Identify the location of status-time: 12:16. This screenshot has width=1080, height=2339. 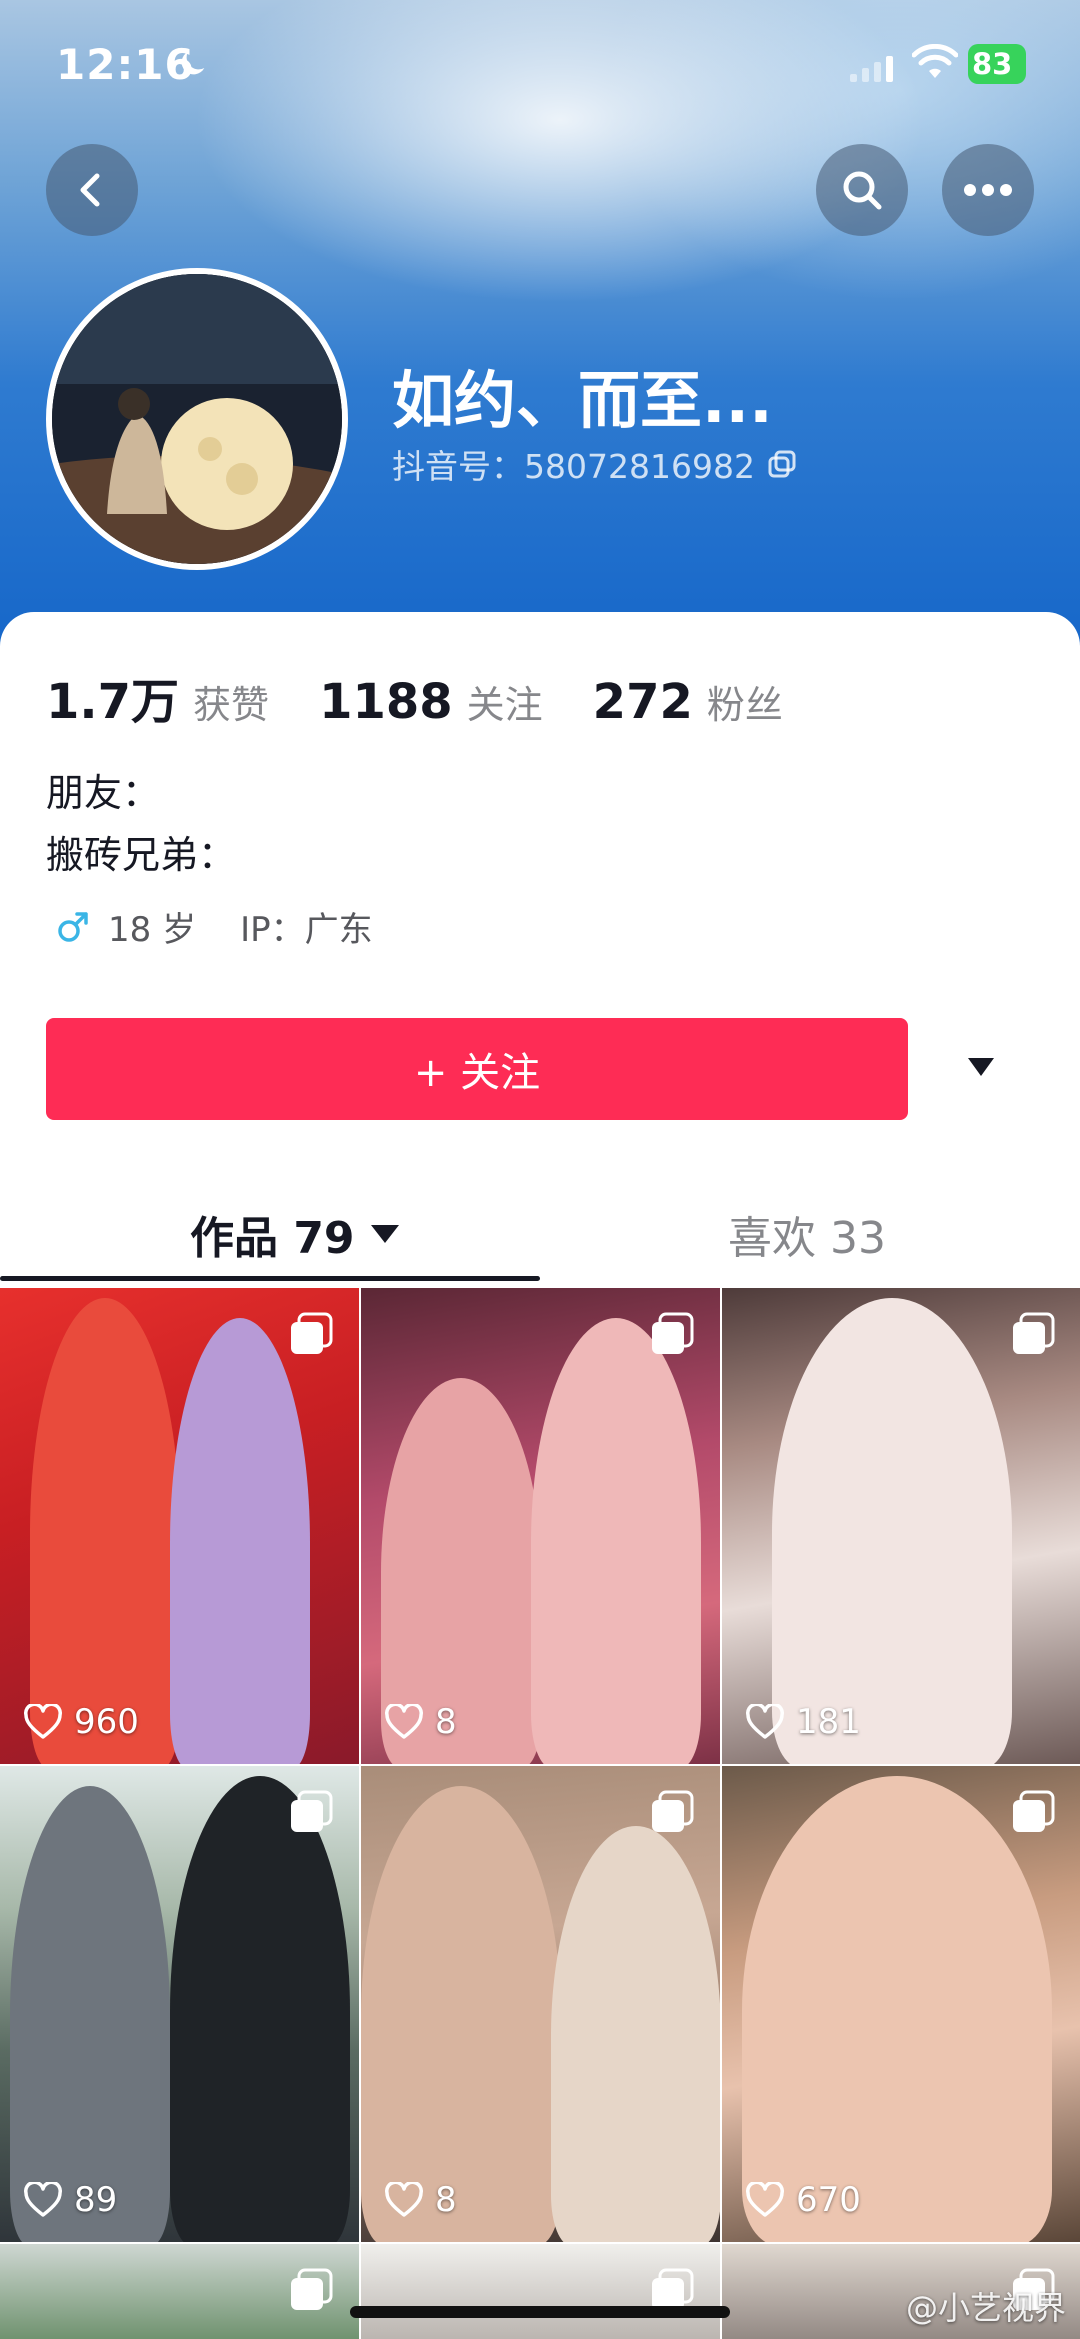
(125, 64).